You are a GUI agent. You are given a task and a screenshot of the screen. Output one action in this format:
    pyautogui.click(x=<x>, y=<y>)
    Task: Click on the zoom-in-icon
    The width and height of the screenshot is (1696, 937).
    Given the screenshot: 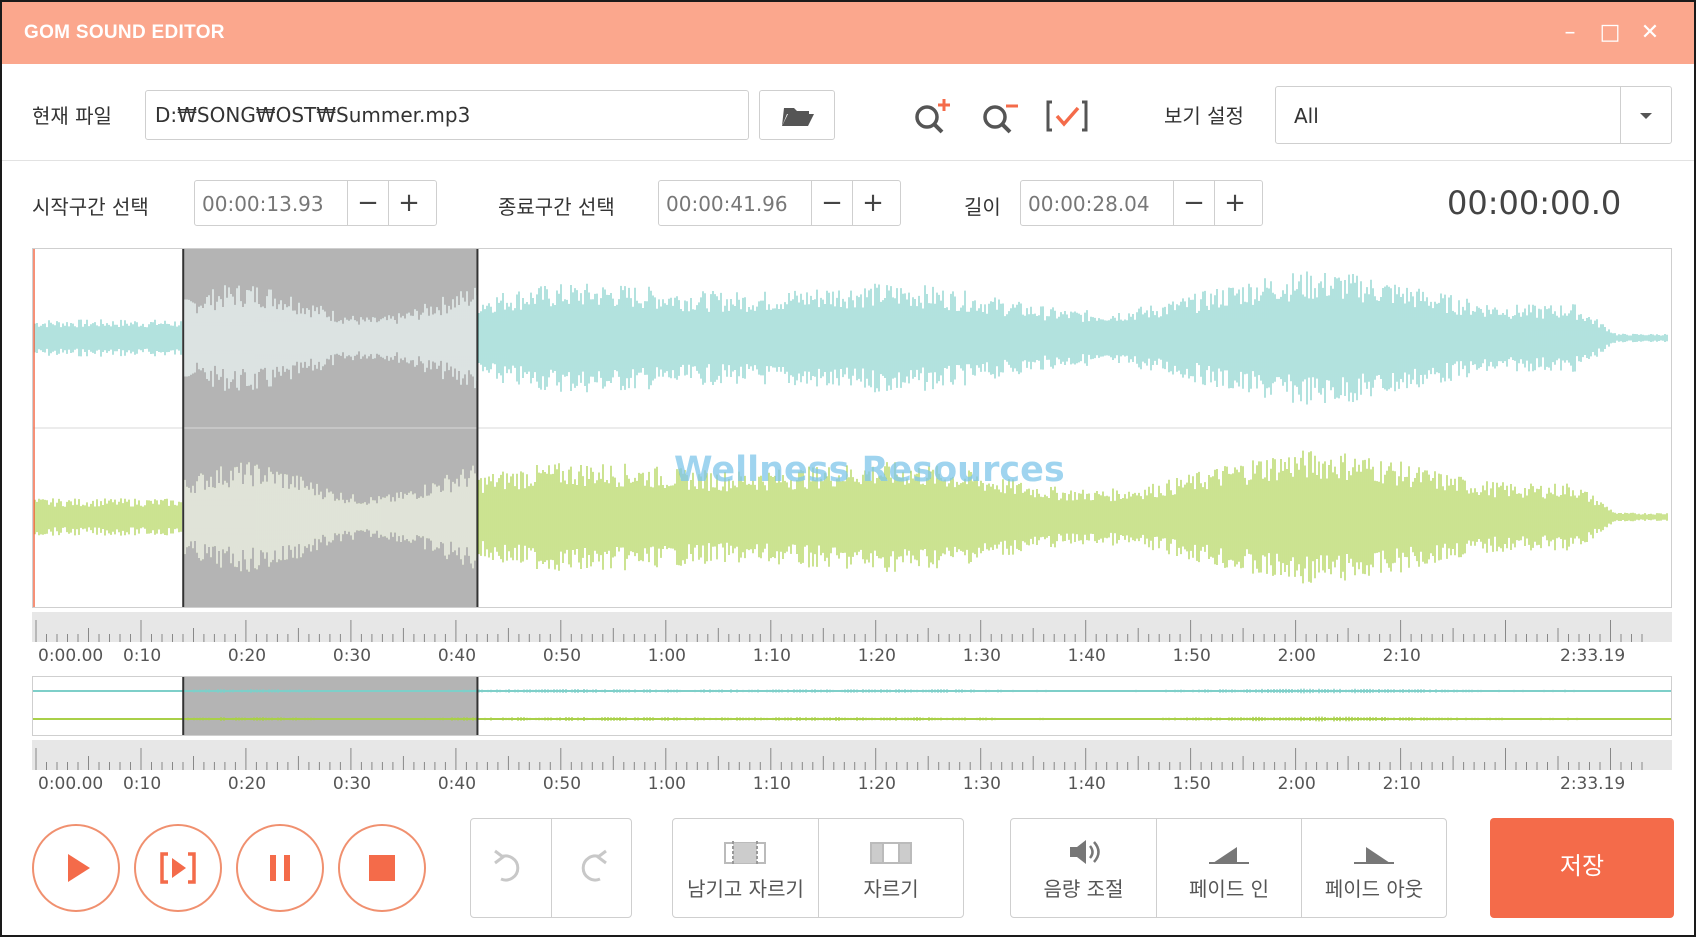 What is the action you would take?
    pyautogui.click(x=932, y=116)
    